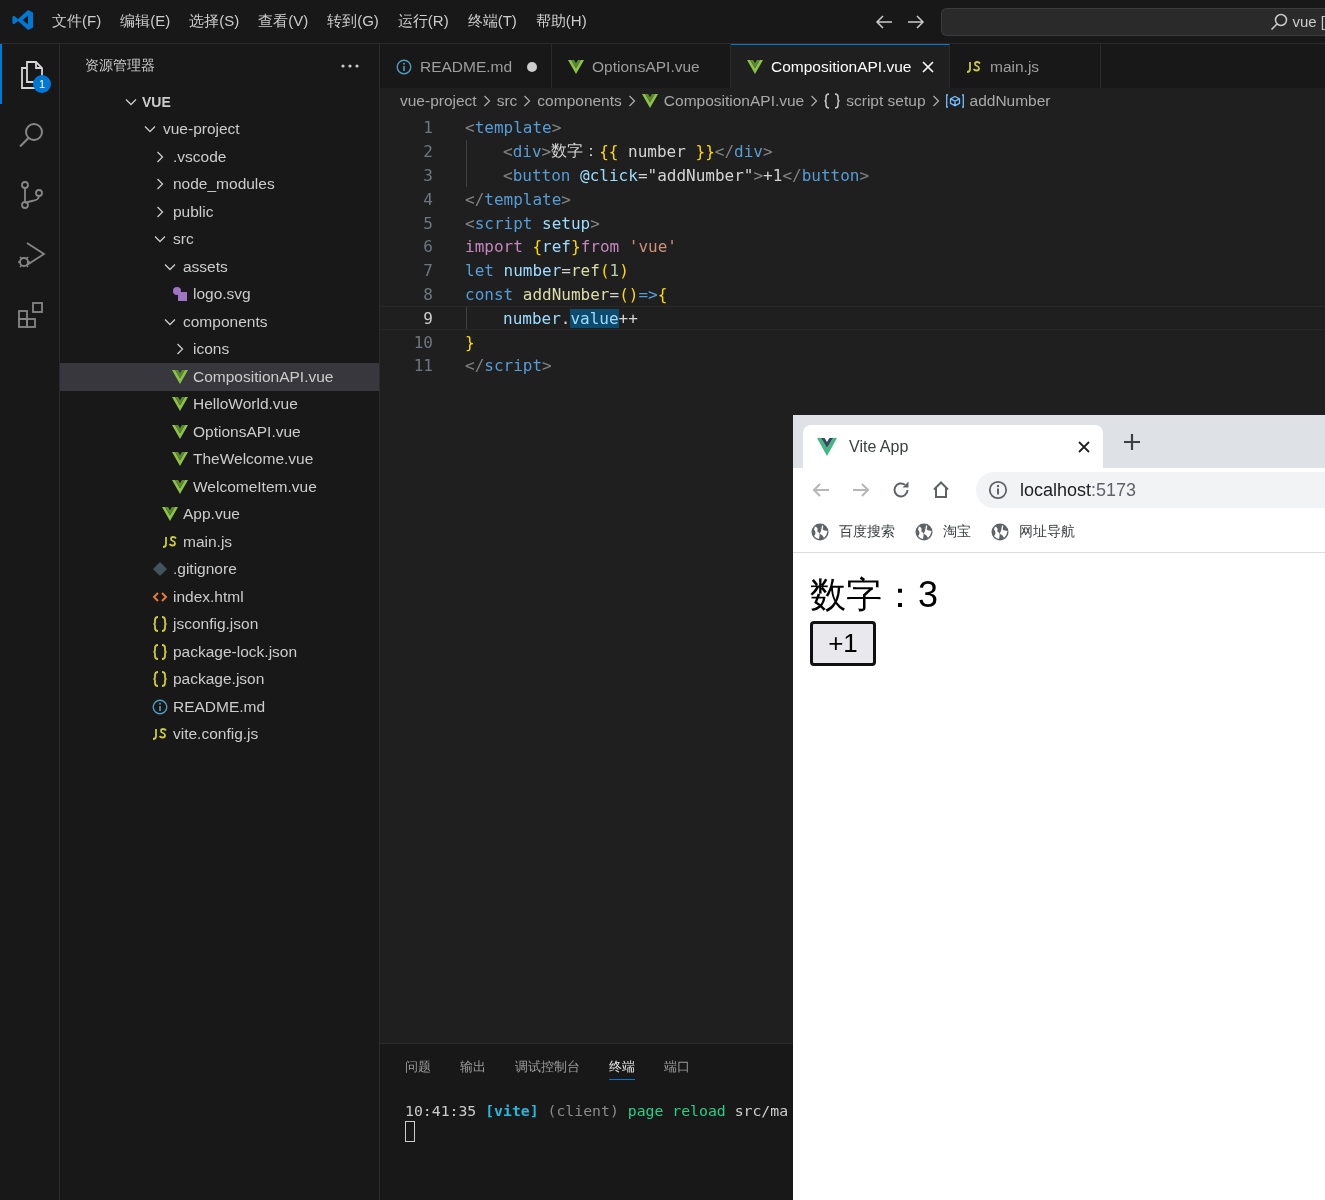 This screenshot has width=1325, height=1200. I want to click on line-number: 1, so click(427, 128).